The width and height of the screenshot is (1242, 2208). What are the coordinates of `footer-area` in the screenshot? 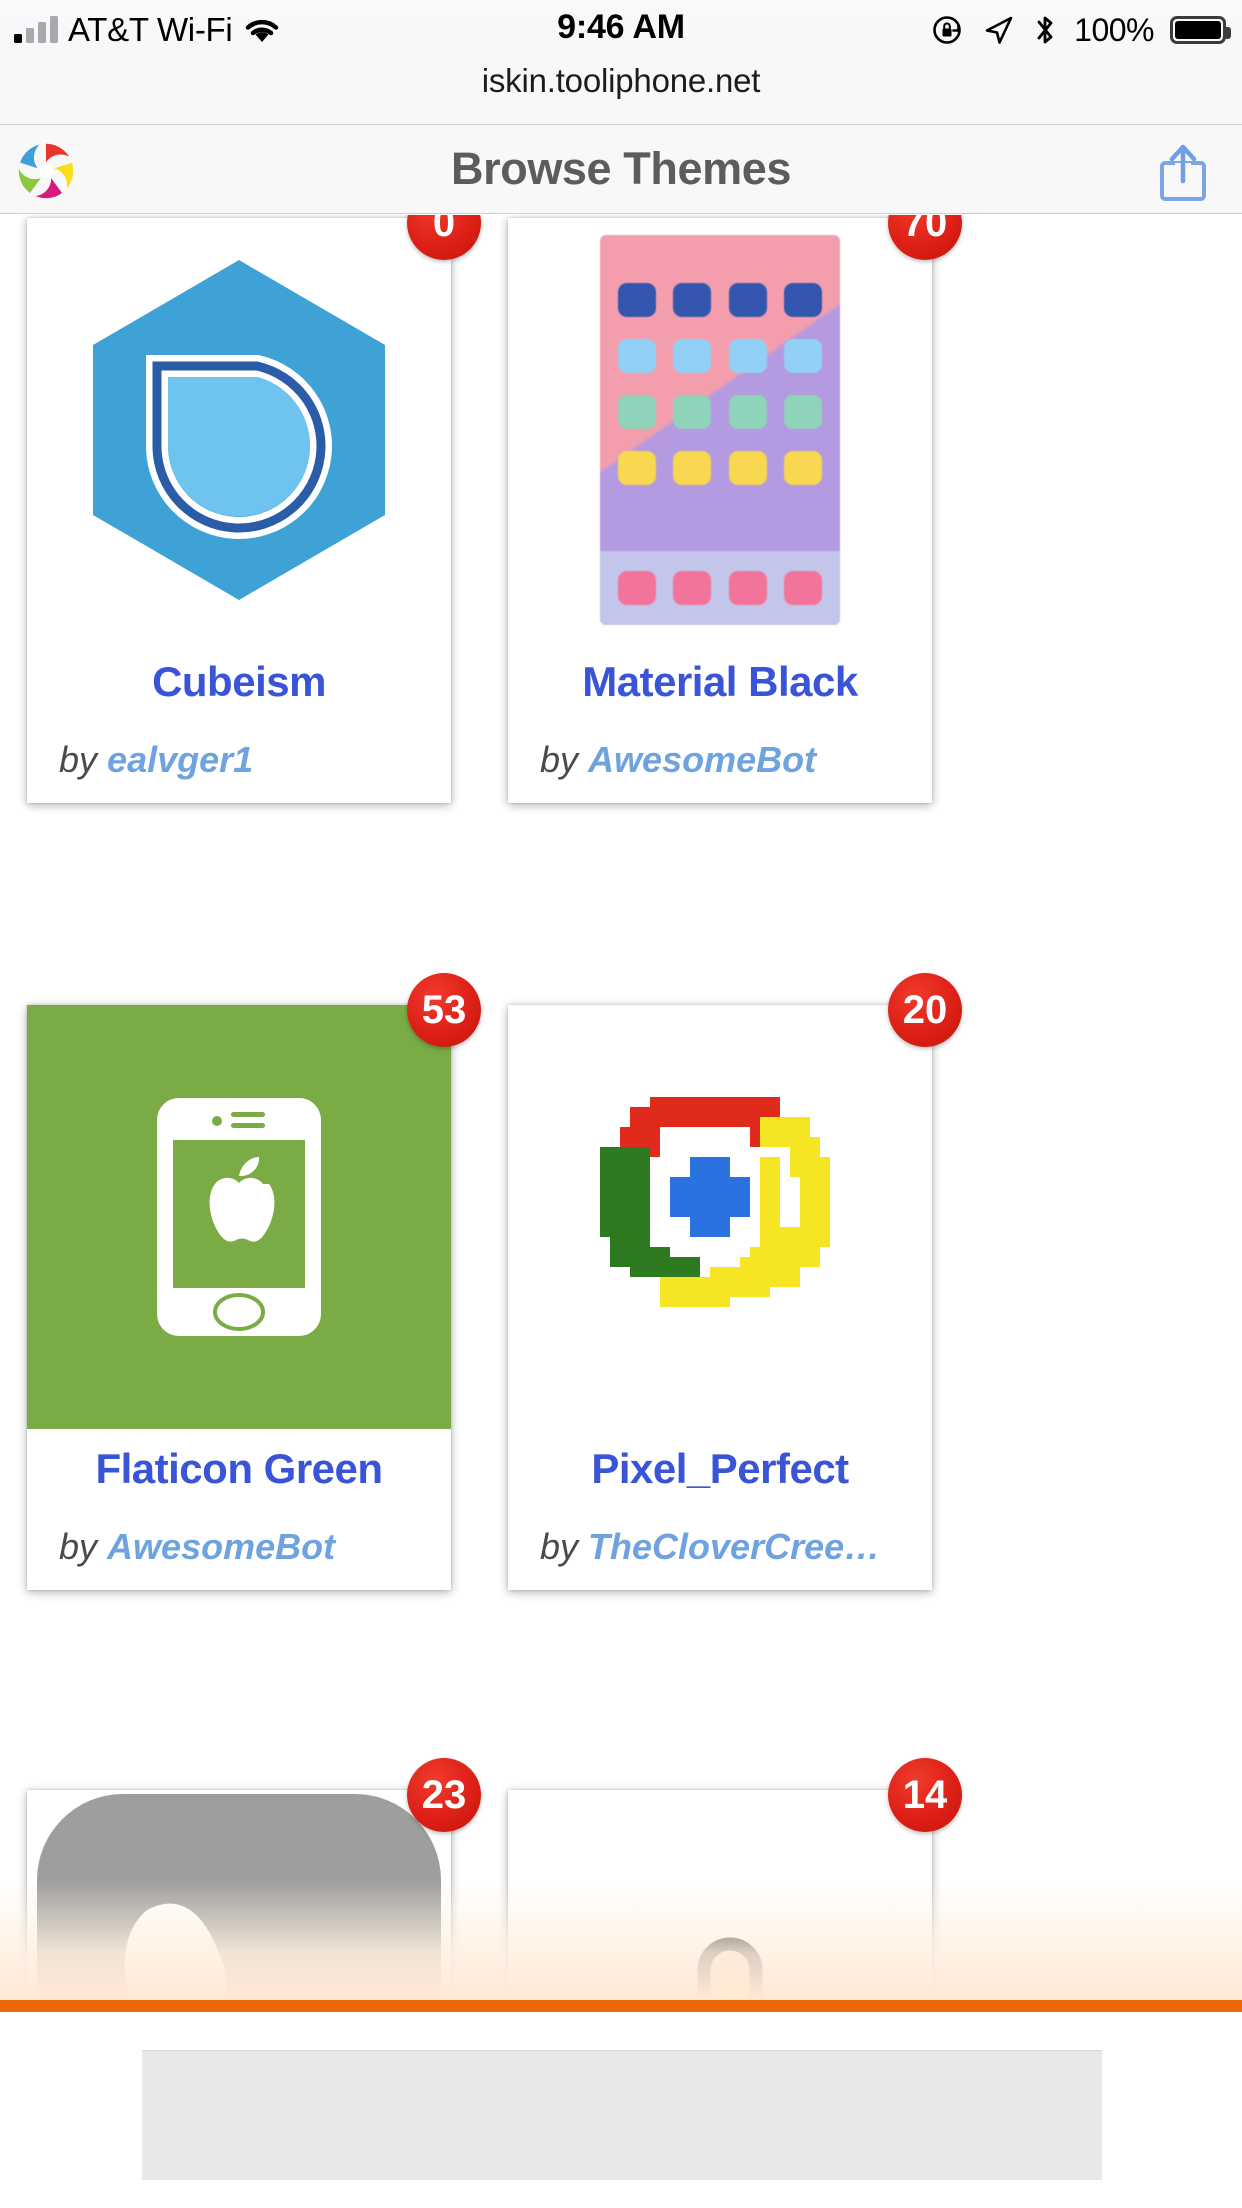 It's located at (621, 2110).